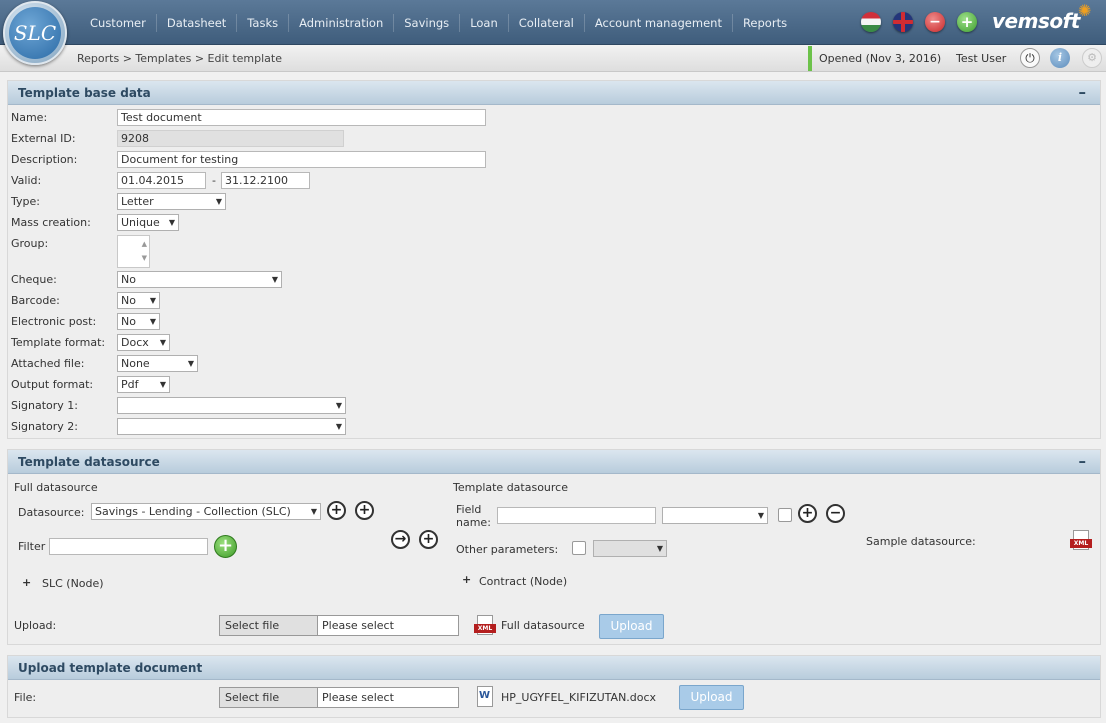 The image size is (1106, 723). Describe the element at coordinates (301, 159) in the screenshot. I see `description-input: Document for testing` at that location.